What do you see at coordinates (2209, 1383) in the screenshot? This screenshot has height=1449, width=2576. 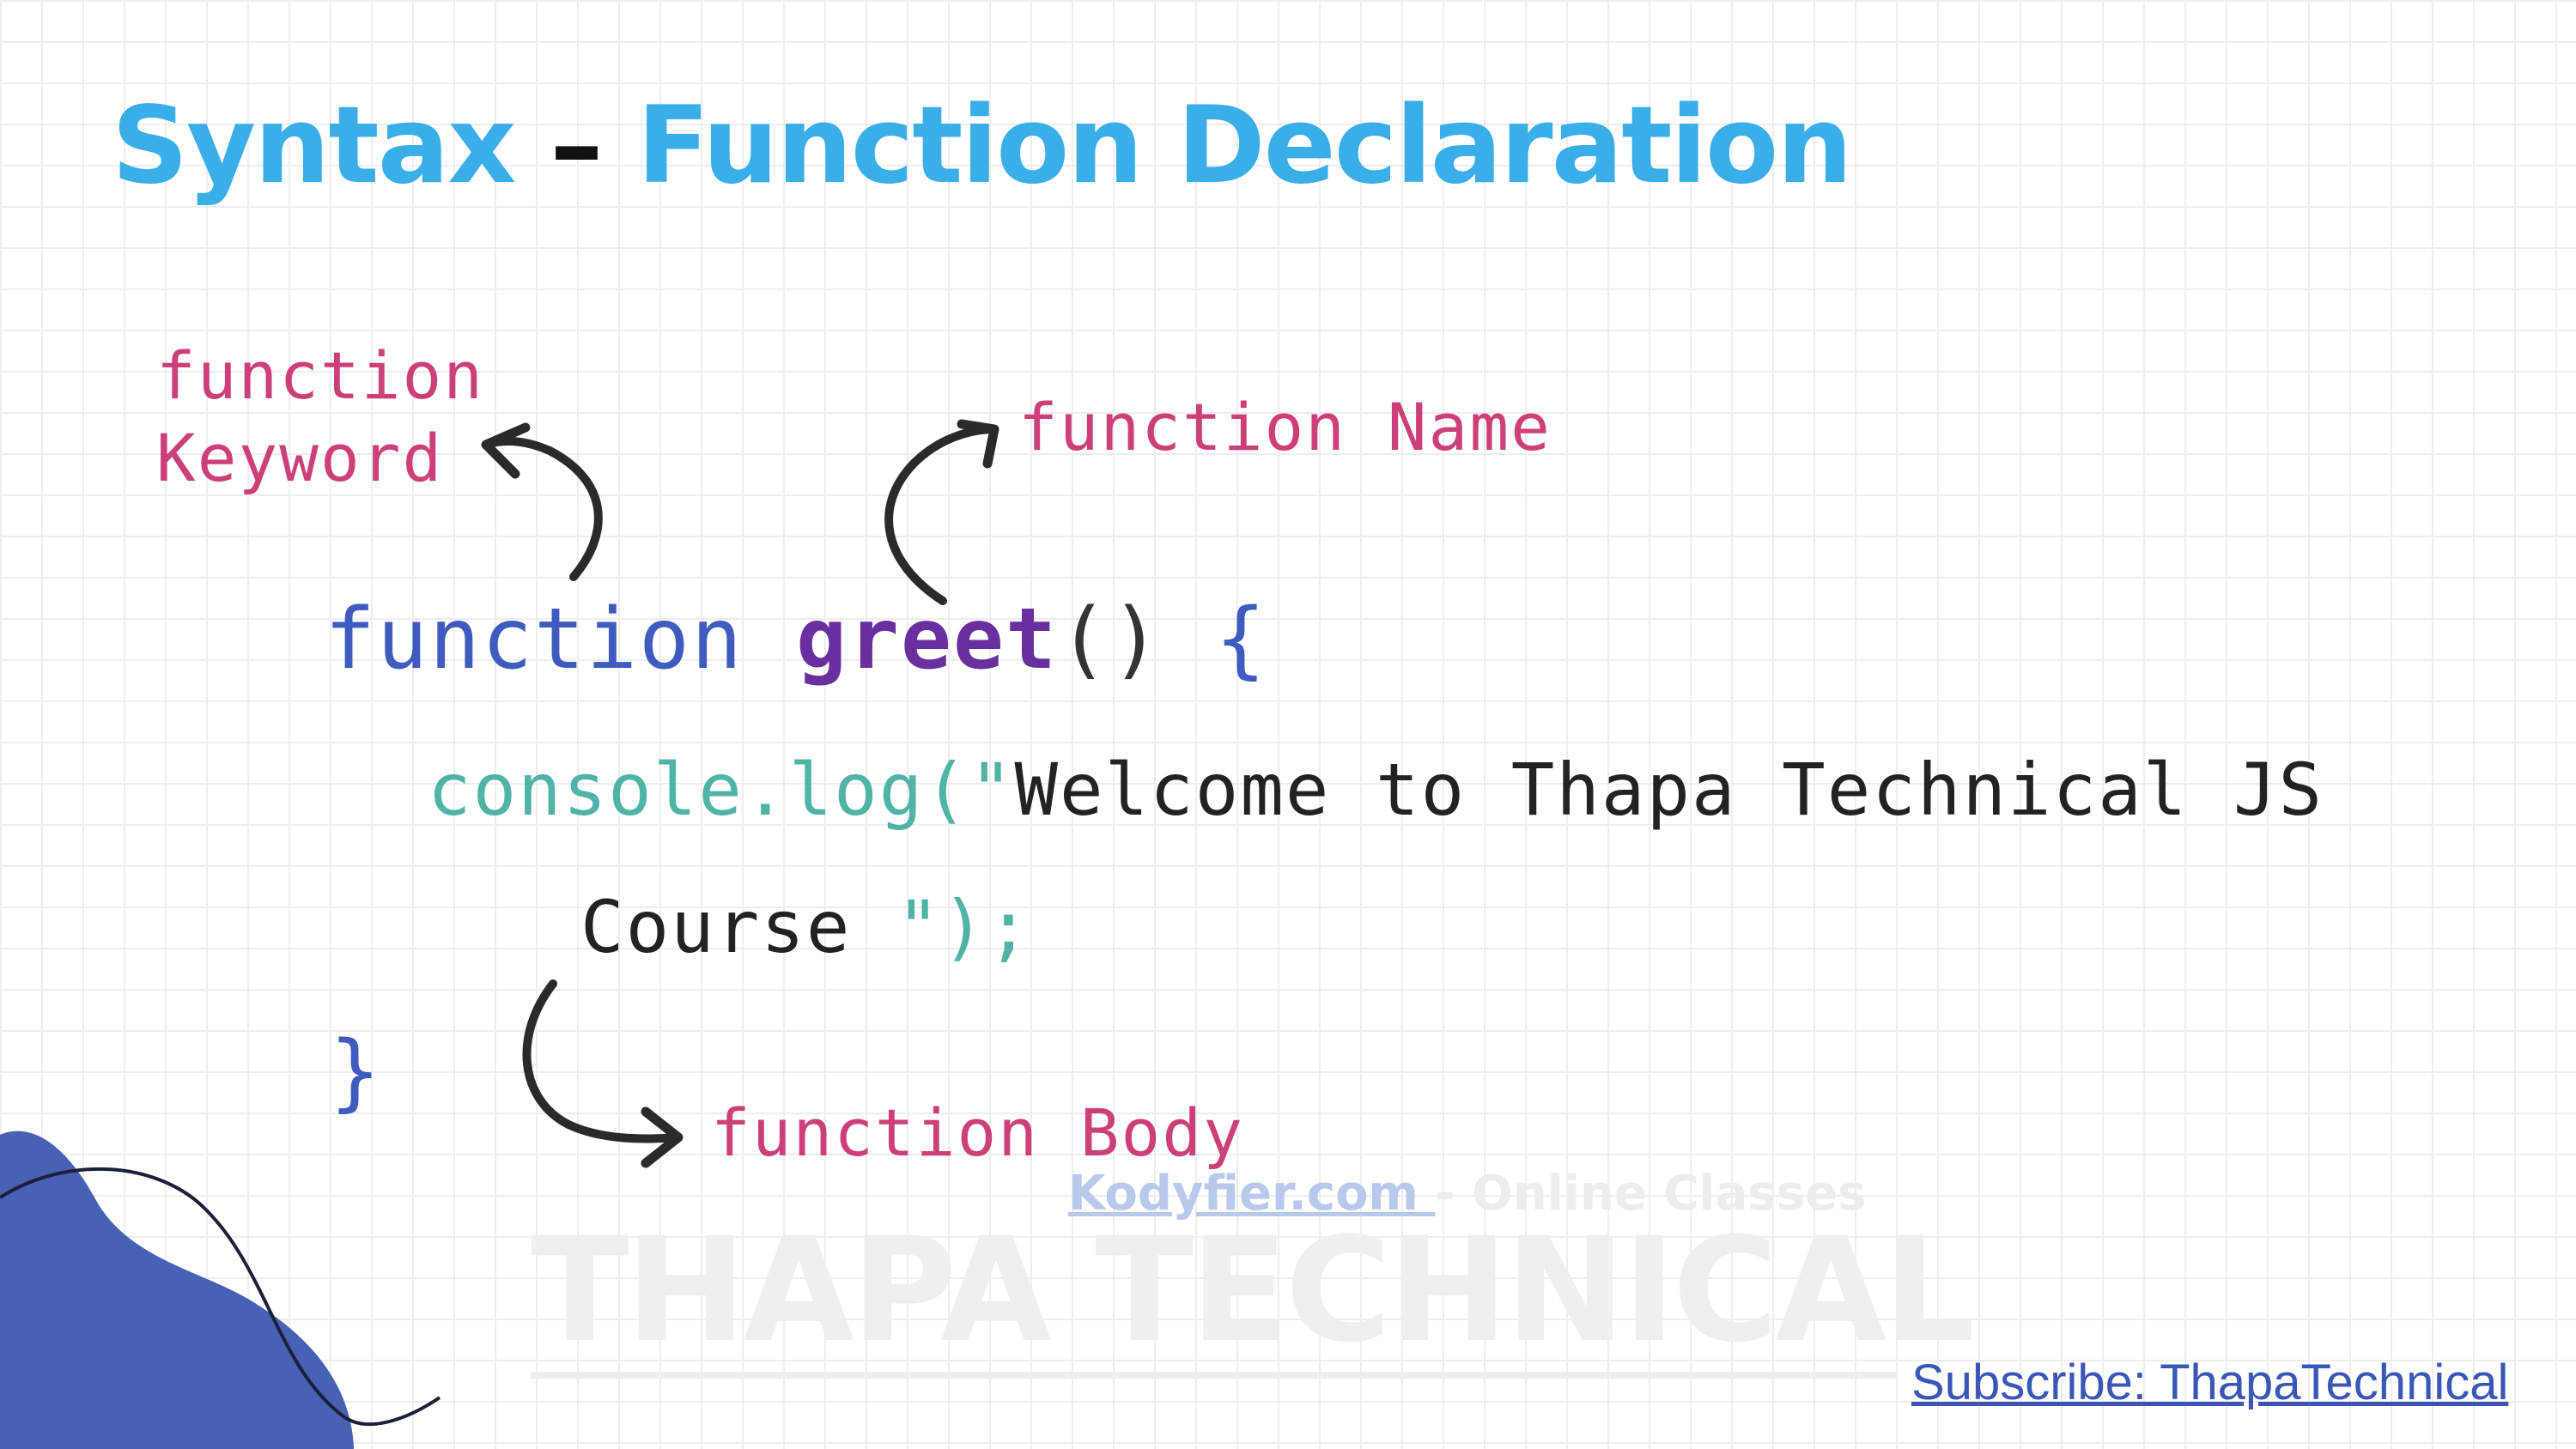 I see `subscribe-link: Subscribe: ThapaTechnical` at bounding box center [2209, 1383].